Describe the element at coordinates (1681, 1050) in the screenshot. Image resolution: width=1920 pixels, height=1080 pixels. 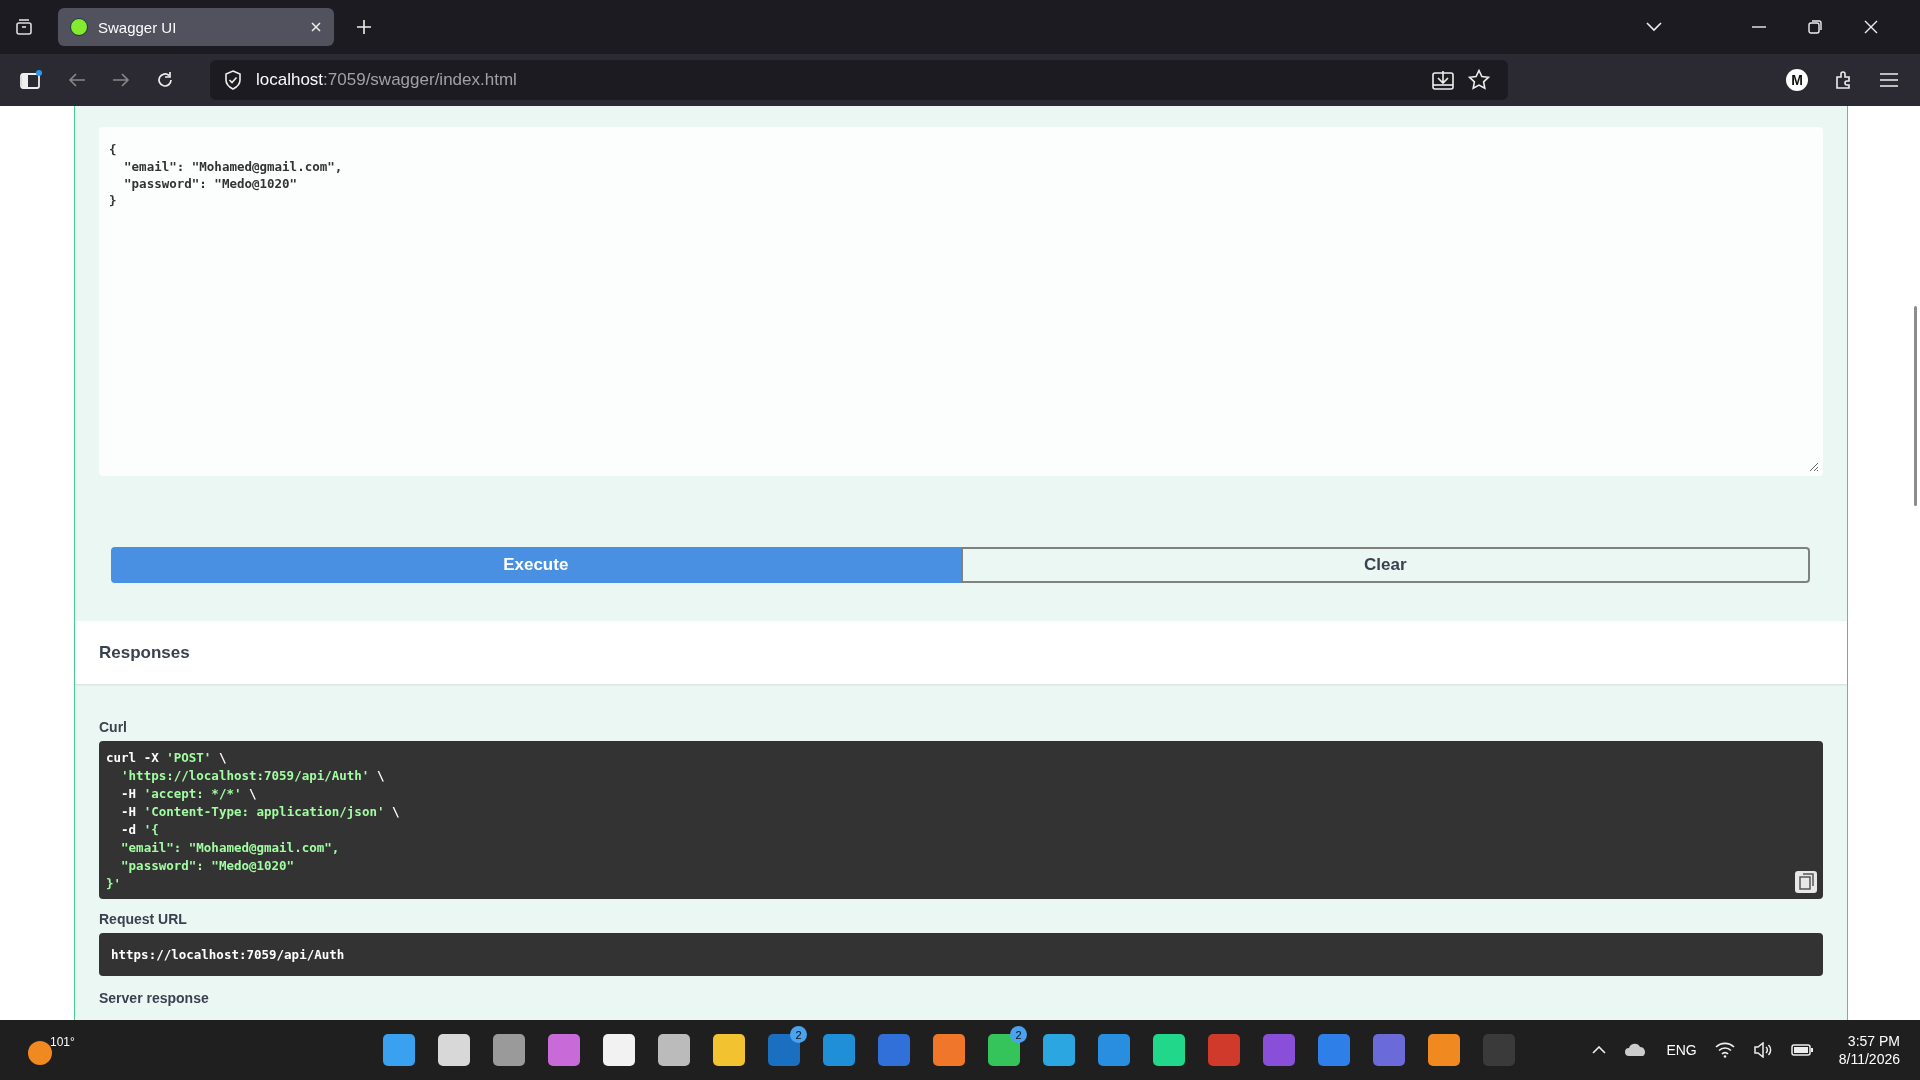
I see `language-indicator: ENG` at that location.